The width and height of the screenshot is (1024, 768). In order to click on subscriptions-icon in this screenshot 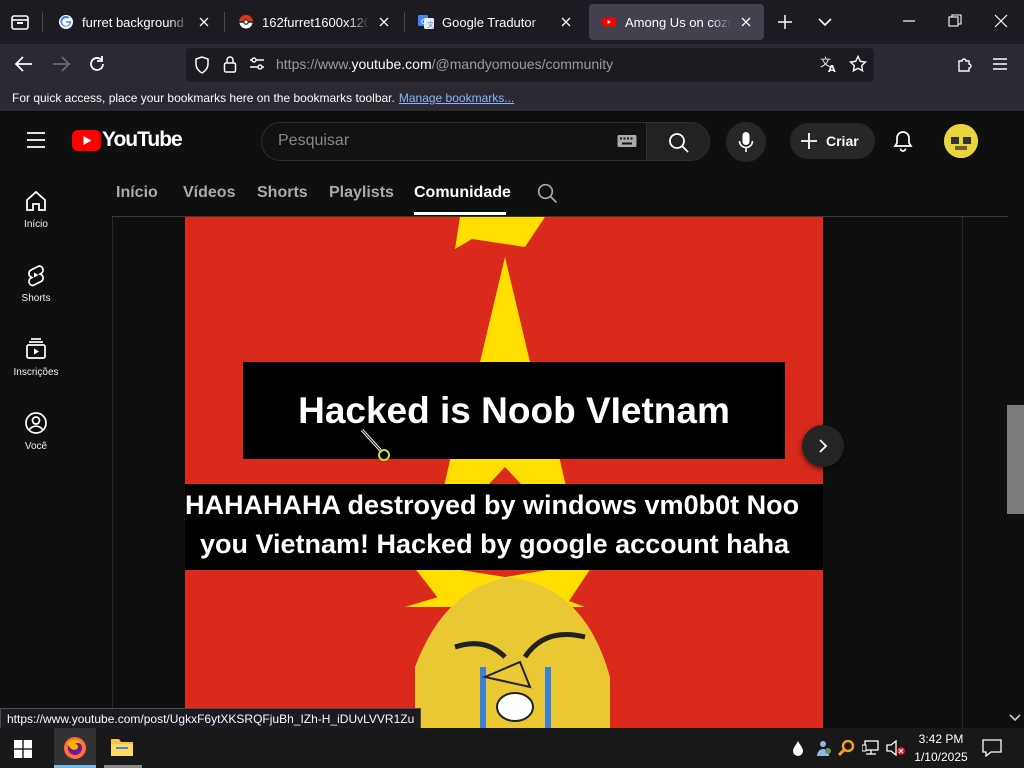, I will do `click(36, 348)`.